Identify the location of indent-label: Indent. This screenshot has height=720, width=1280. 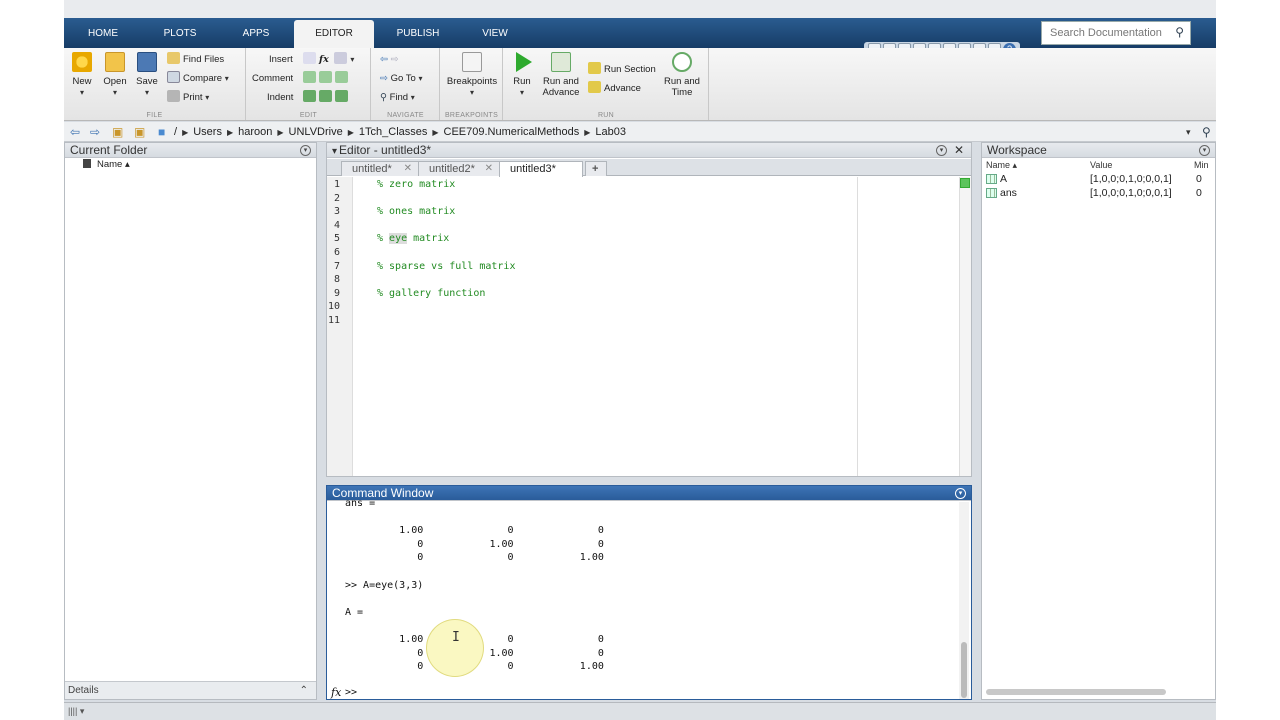
(280, 97).